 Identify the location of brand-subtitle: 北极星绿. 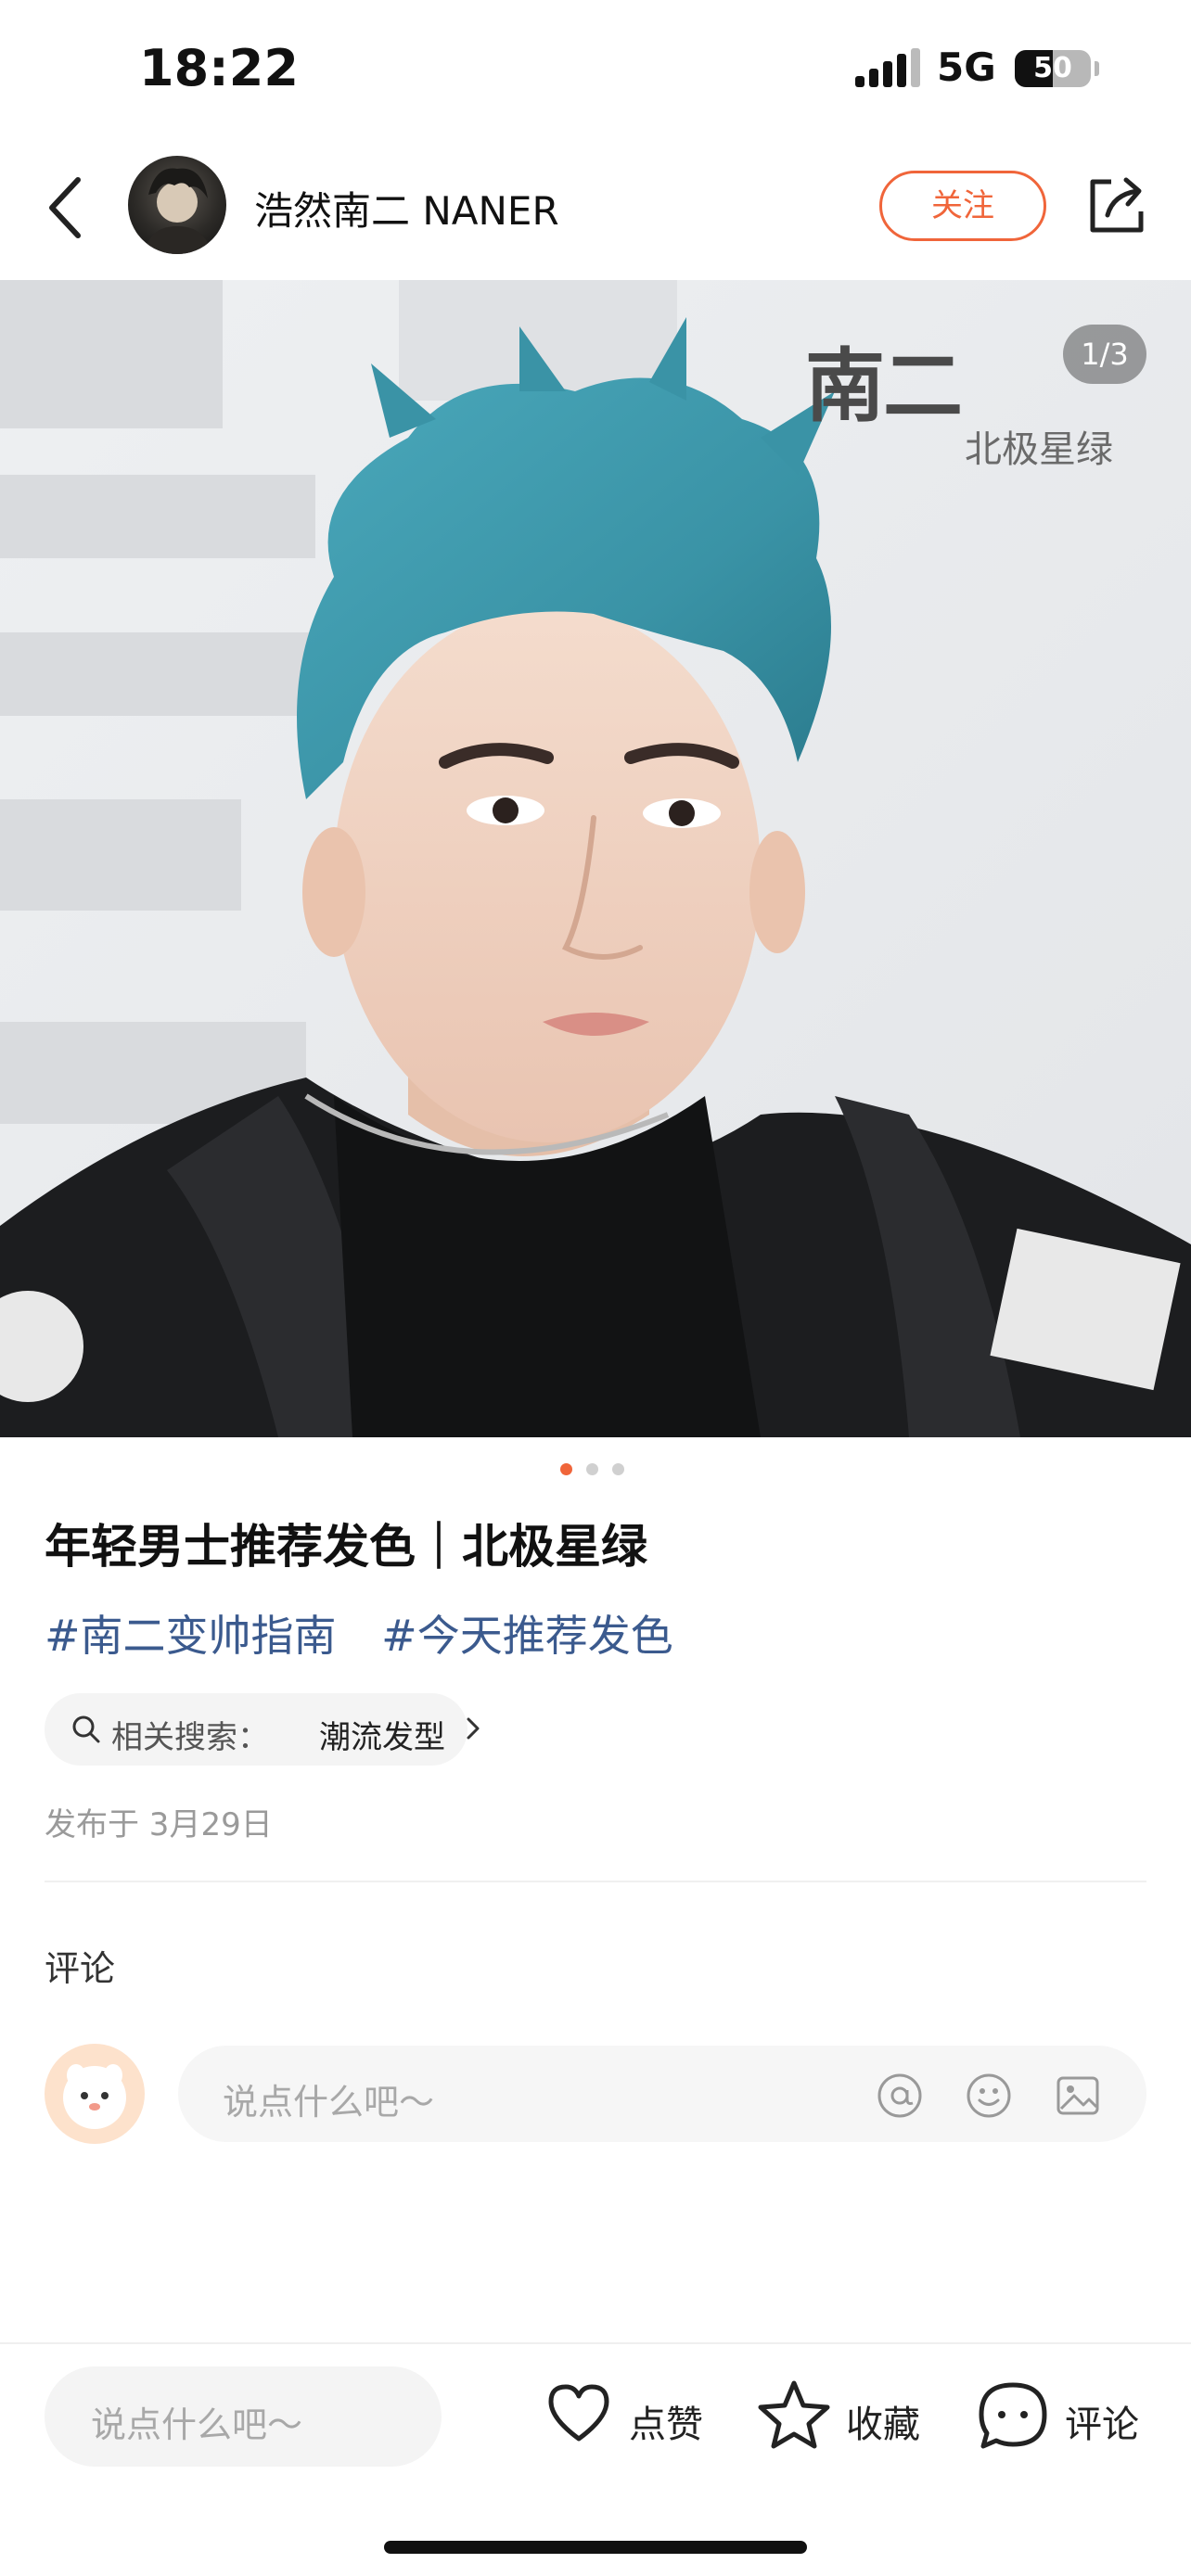
(1039, 450).